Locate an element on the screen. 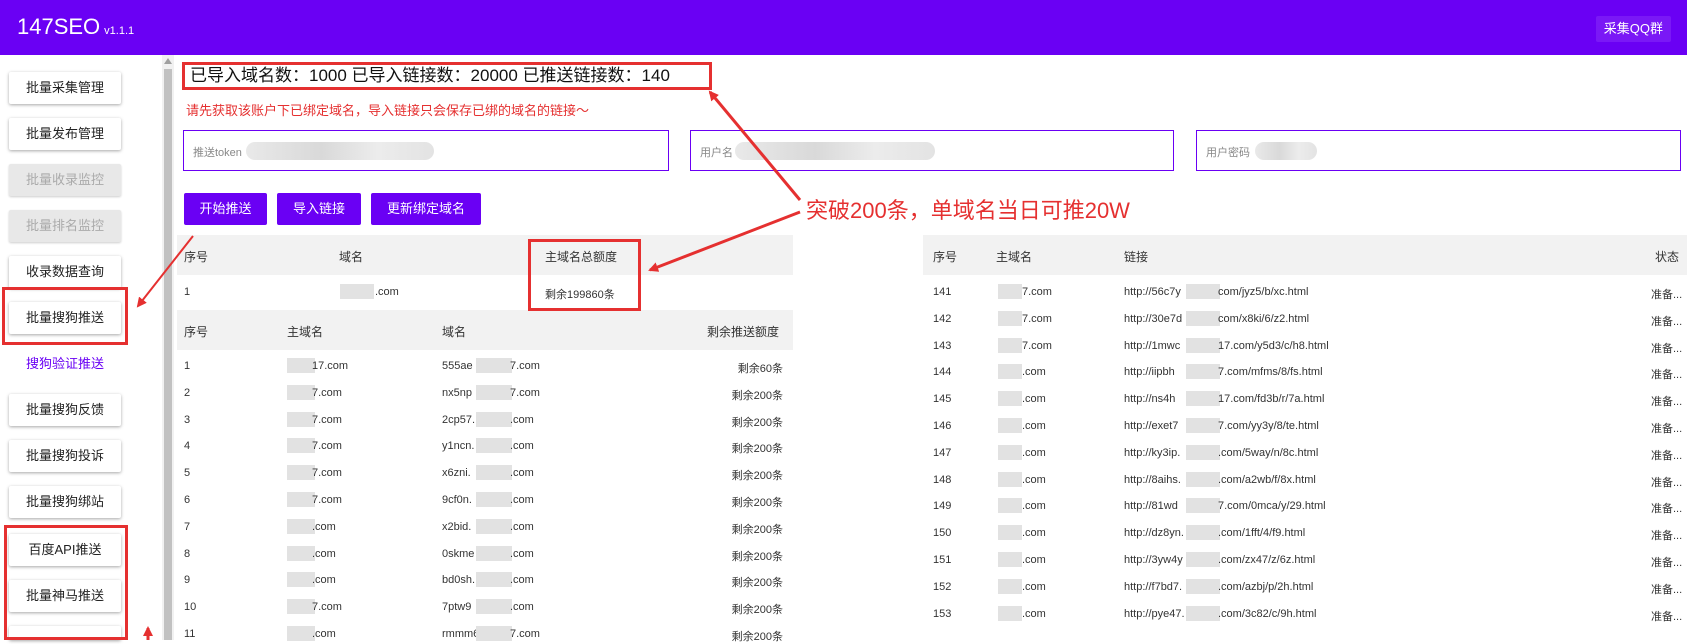 This screenshot has height=644, width=1687. link-row-url-end: com/jyz5/b/xc.html is located at coordinates (1263, 292).